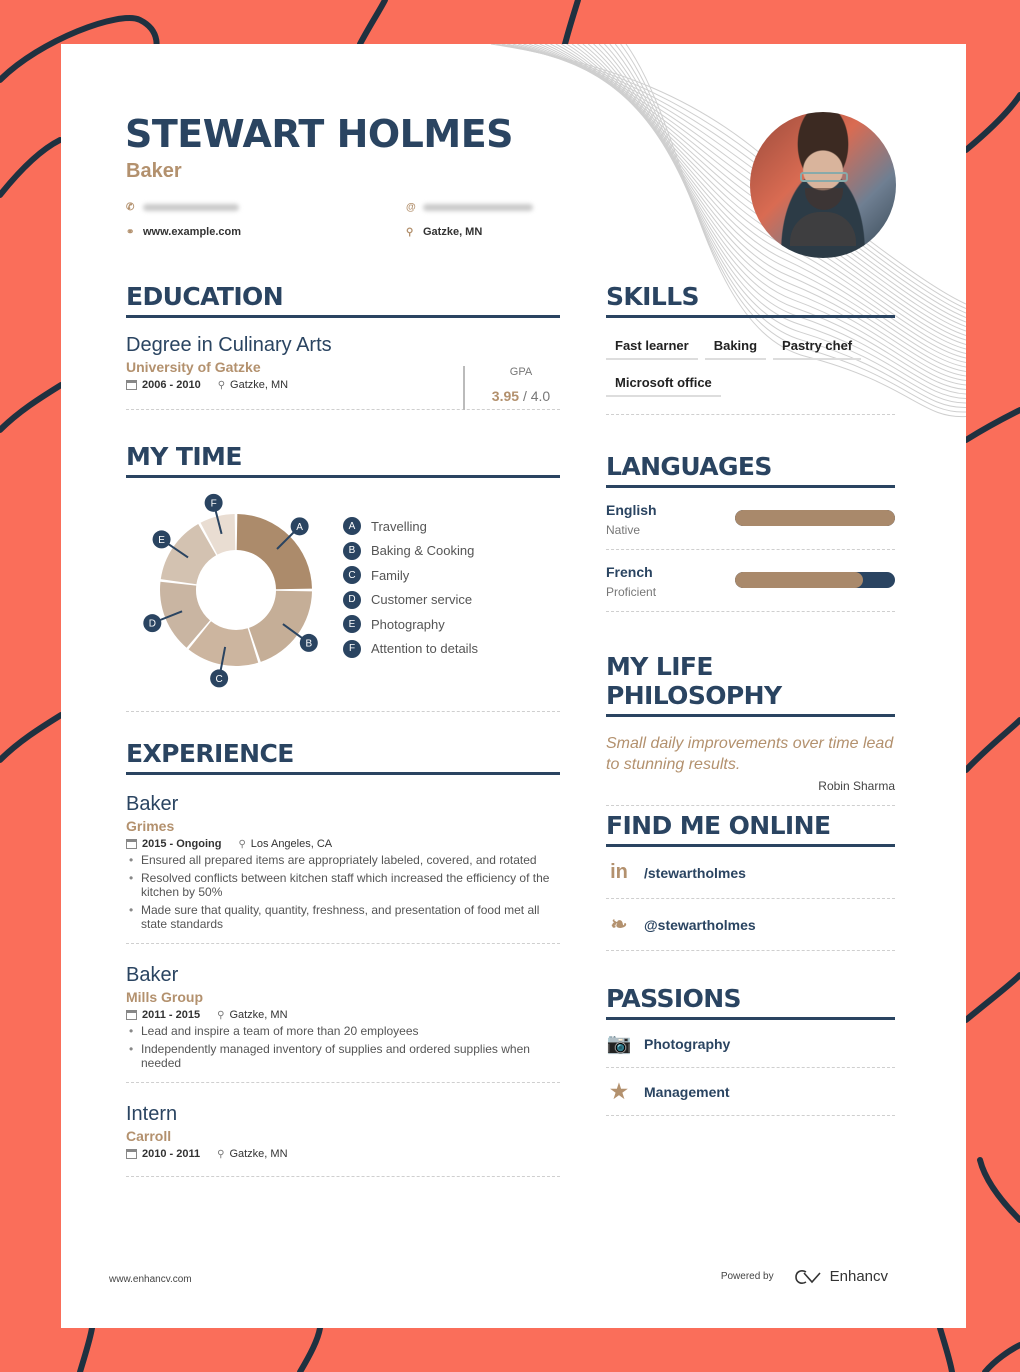 The image size is (1020, 1372). I want to click on legend-label: Family, so click(390, 575).